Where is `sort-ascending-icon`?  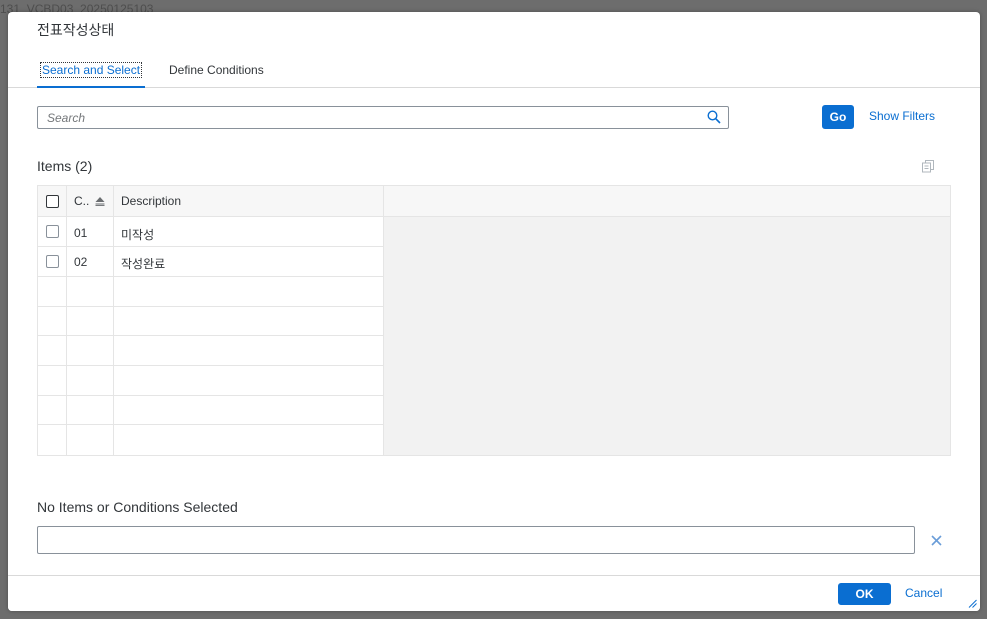
sort-ascending-icon is located at coordinates (100, 201).